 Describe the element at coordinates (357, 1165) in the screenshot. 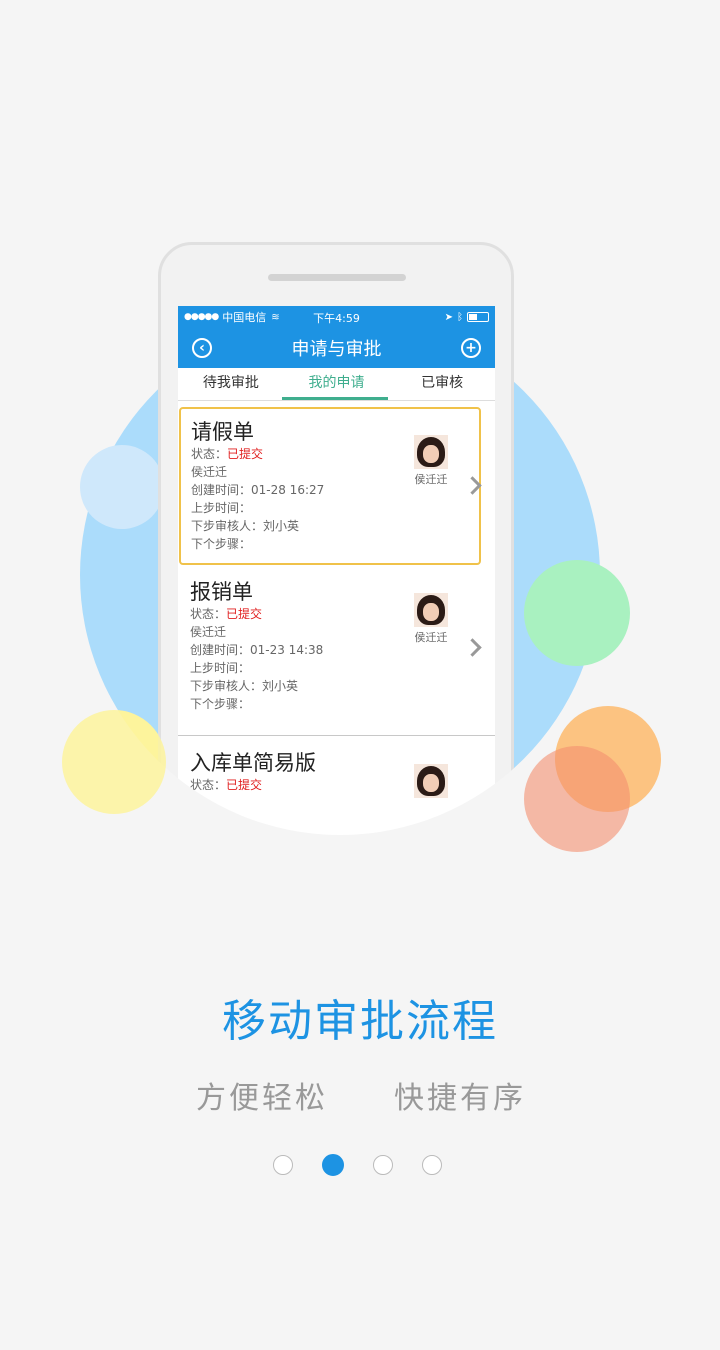

I see `page-indicator` at that location.